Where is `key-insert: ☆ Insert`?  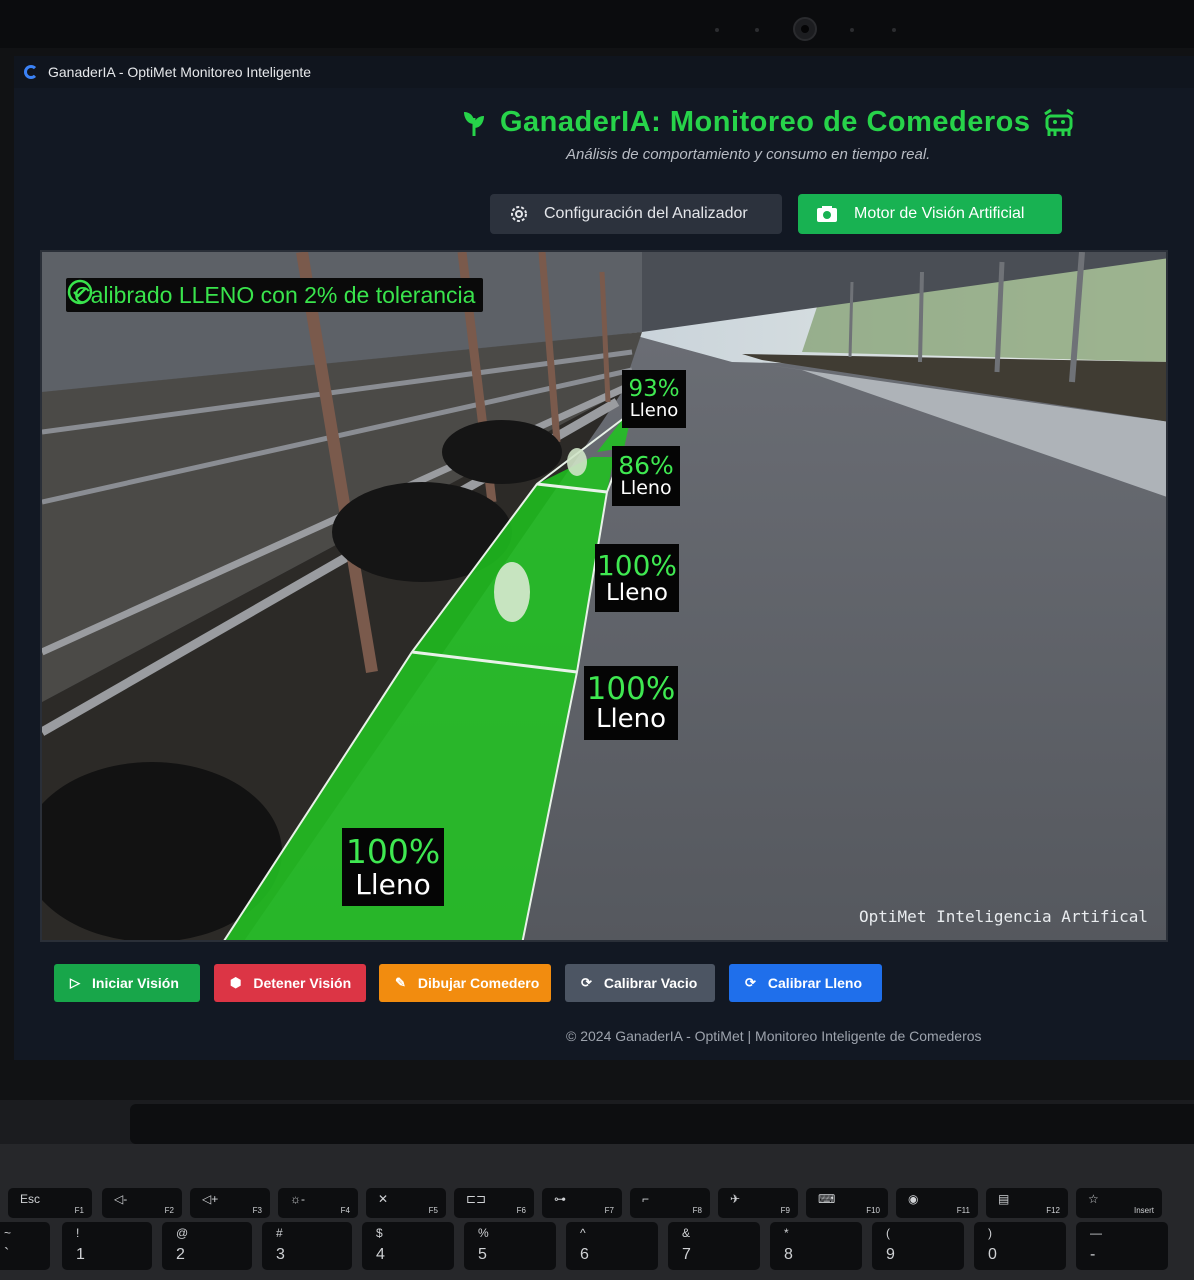
key-insert: ☆ Insert is located at coordinates (1119, 1203).